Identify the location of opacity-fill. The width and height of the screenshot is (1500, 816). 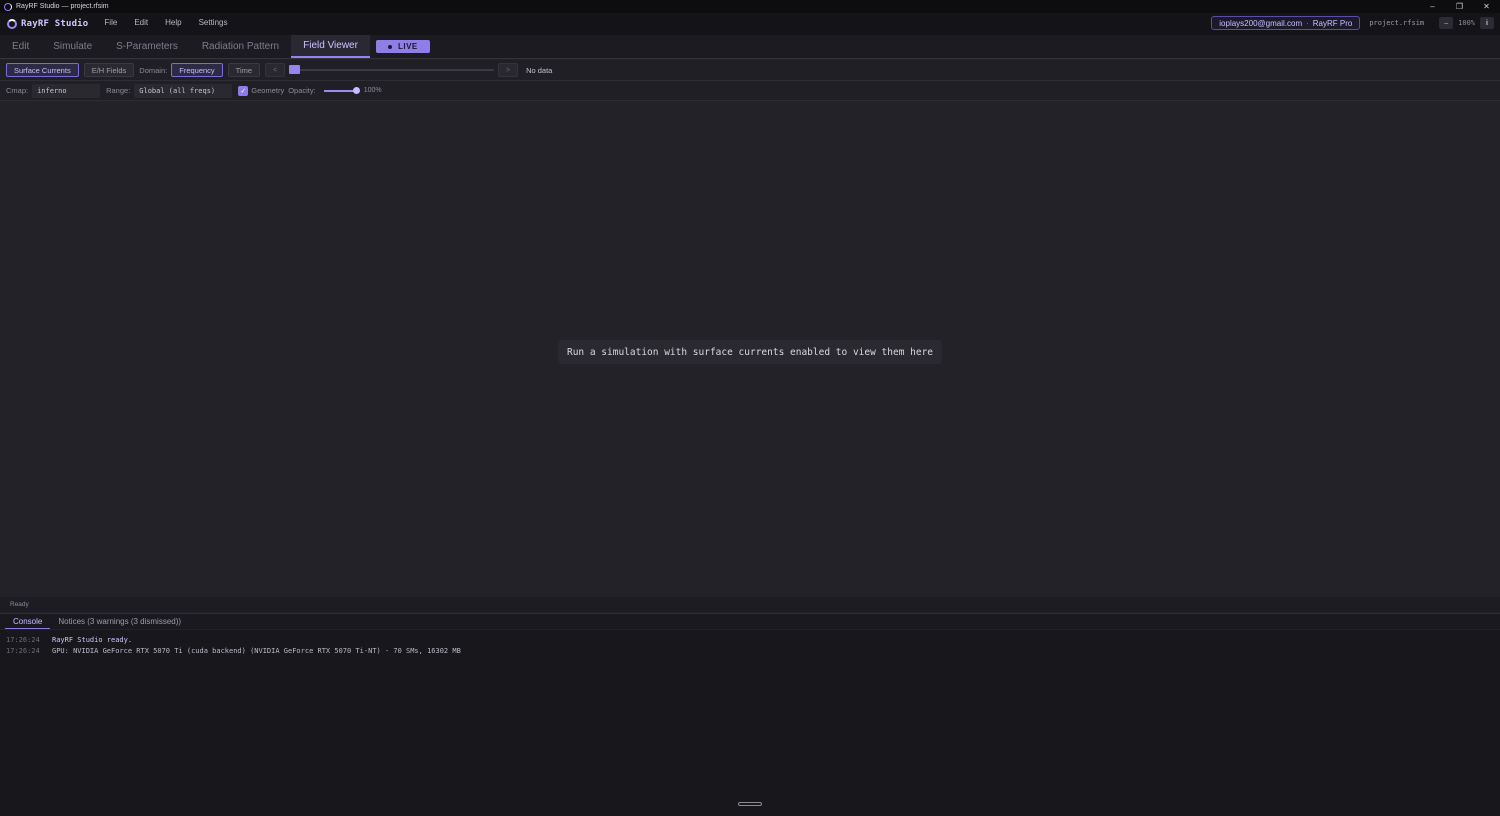
(340, 90).